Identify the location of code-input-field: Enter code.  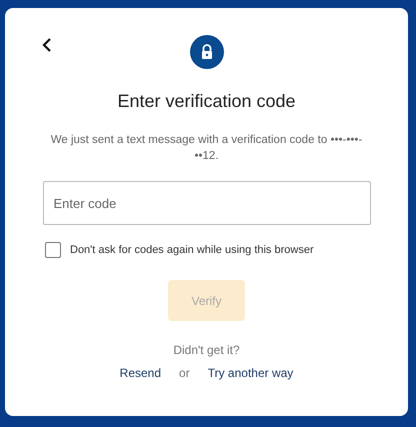
(206, 203).